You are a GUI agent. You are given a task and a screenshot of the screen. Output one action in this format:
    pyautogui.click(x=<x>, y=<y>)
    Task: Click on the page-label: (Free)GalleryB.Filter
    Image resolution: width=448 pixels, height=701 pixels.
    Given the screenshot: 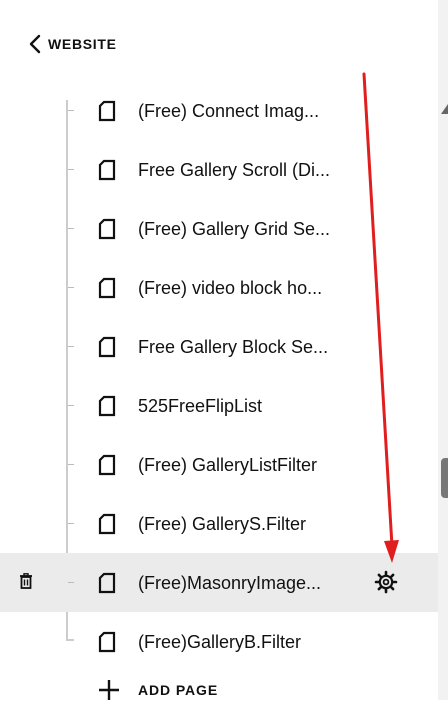 What is the action you would take?
    pyautogui.click(x=220, y=642)
    